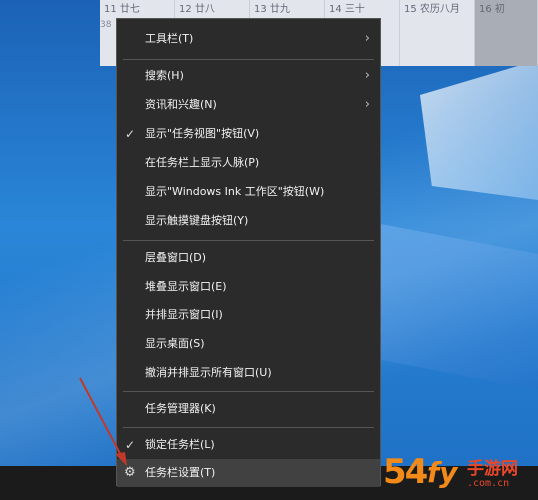 This screenshot has width=538, height=500. I want to click on calendar-day-label: 14 三十, so click(347, 9).